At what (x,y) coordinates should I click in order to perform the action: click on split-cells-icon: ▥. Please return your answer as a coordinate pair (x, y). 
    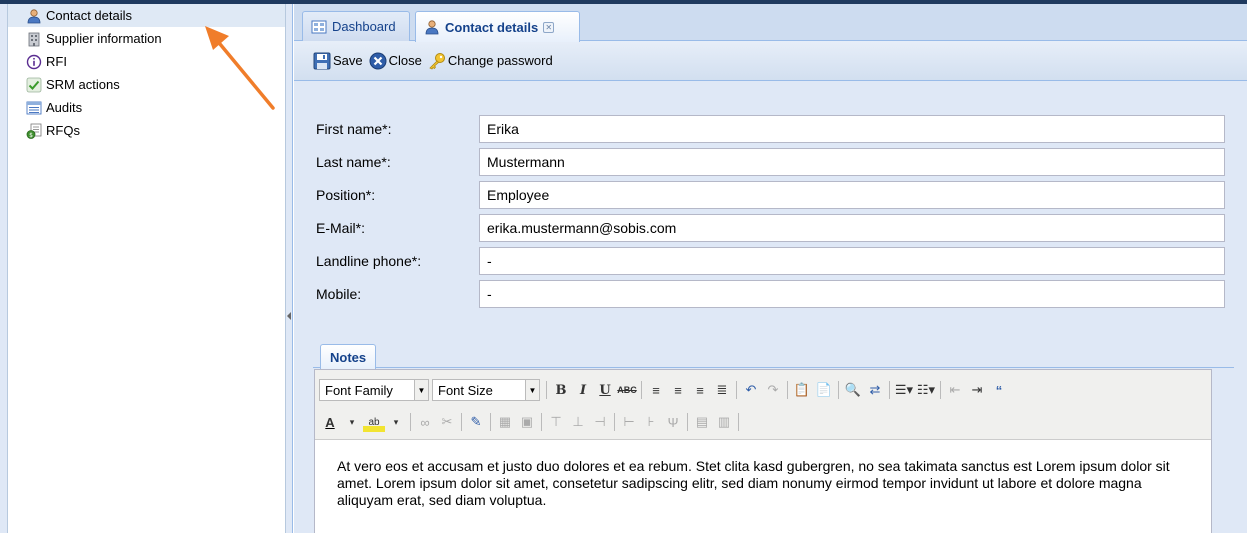
    Looking at the image, I should click on (724, 422).